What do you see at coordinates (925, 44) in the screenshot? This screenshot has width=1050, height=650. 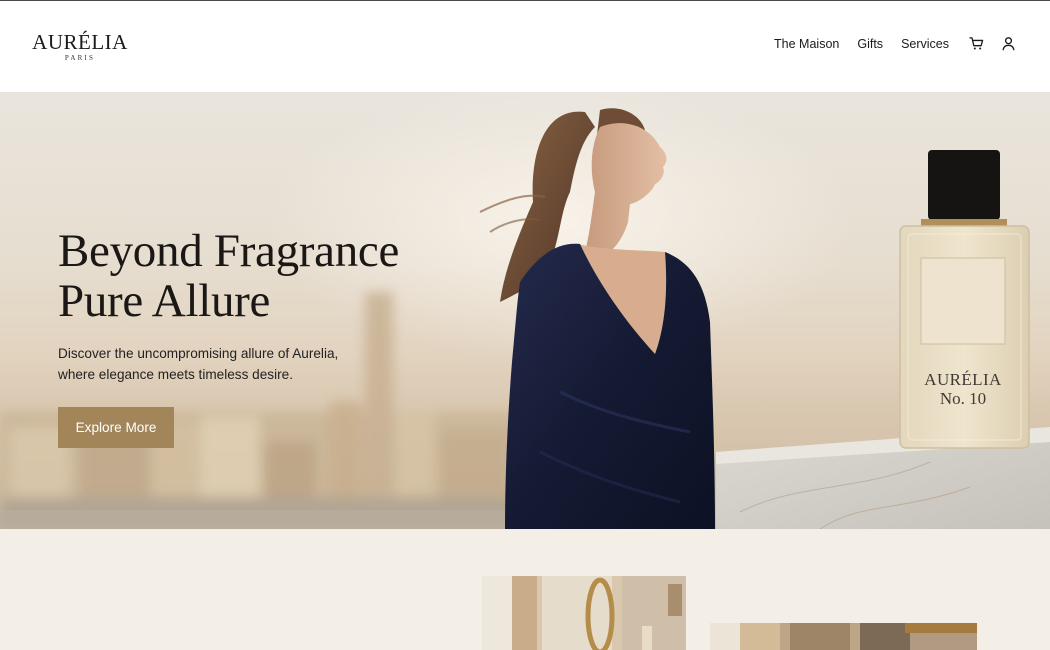 I see `nav-link-services: Services` at bounding box center [925, 44].